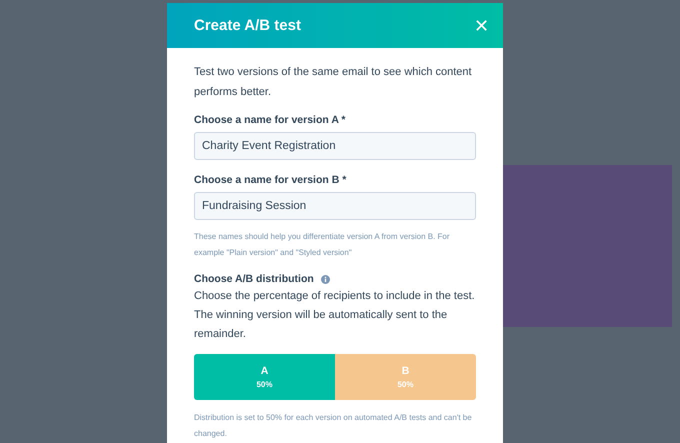 This screenshot has width=680, height=443. I want to click on intro-text: Test two versions of the same email to see which content performs better., so click(333, 82).